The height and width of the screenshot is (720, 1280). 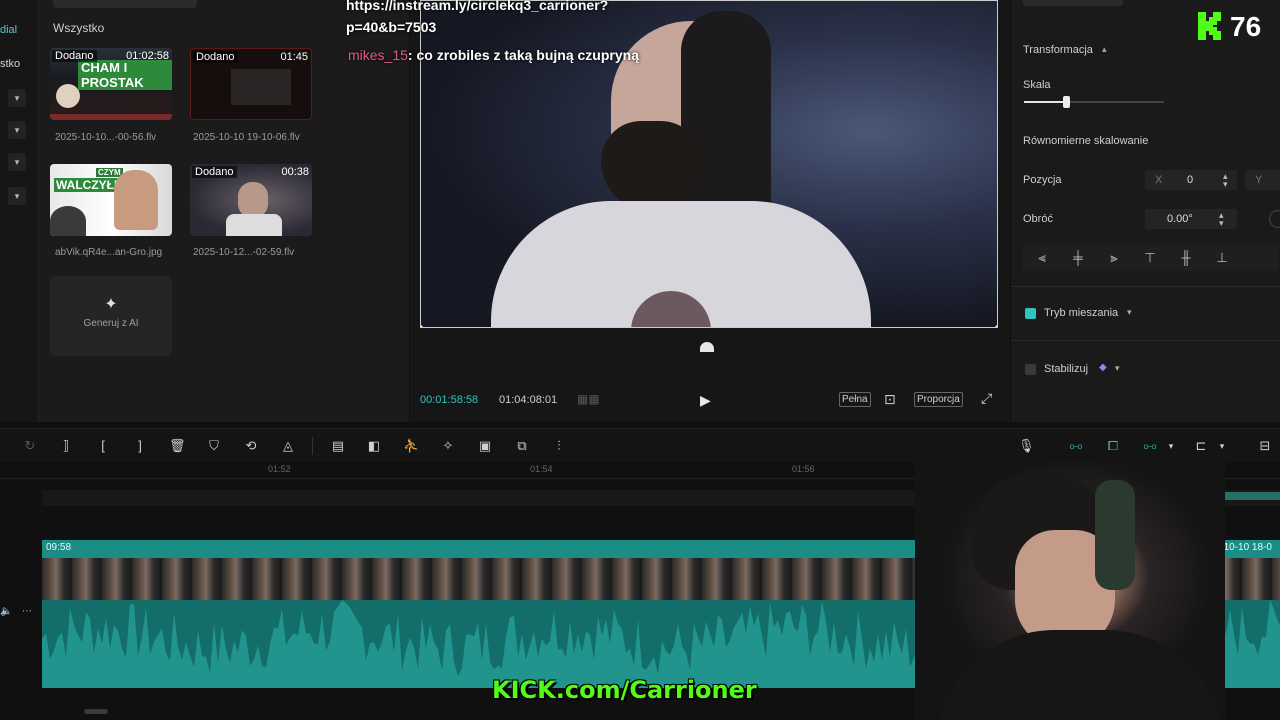 What do you see at coordinates (167, 4) in the screenshot?
I see `filter-button` at bounding box center [167, 4].